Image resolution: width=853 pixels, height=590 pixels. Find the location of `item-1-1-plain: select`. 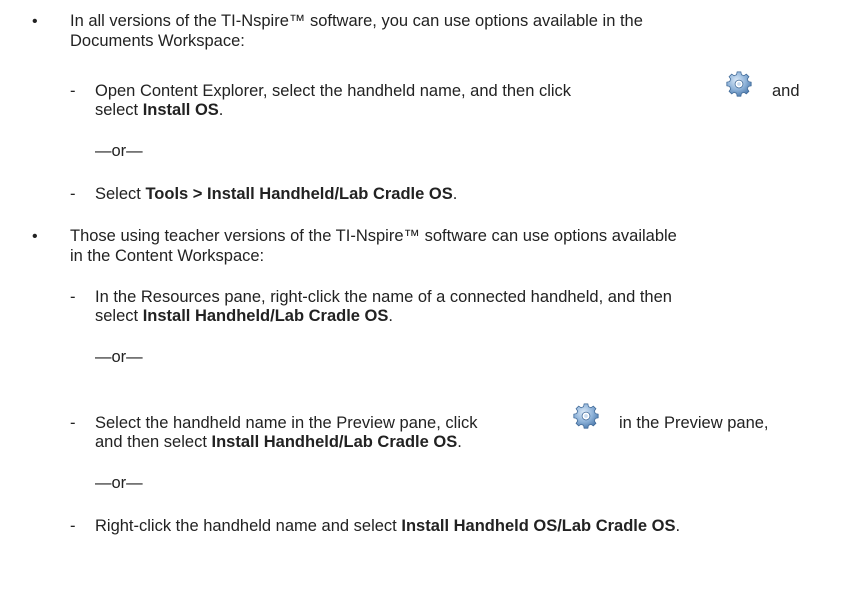

item-1-1-plain: select is located at coordinates (119, 110).